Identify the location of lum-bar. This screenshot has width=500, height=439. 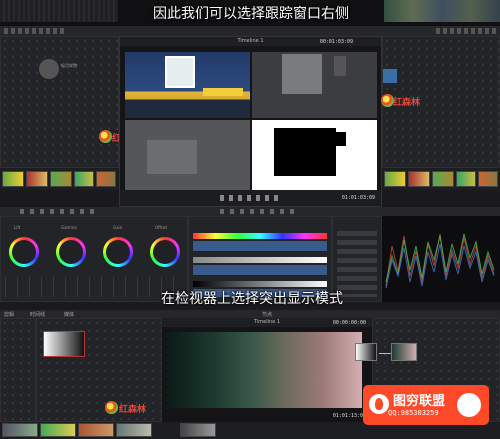
(260, 284).